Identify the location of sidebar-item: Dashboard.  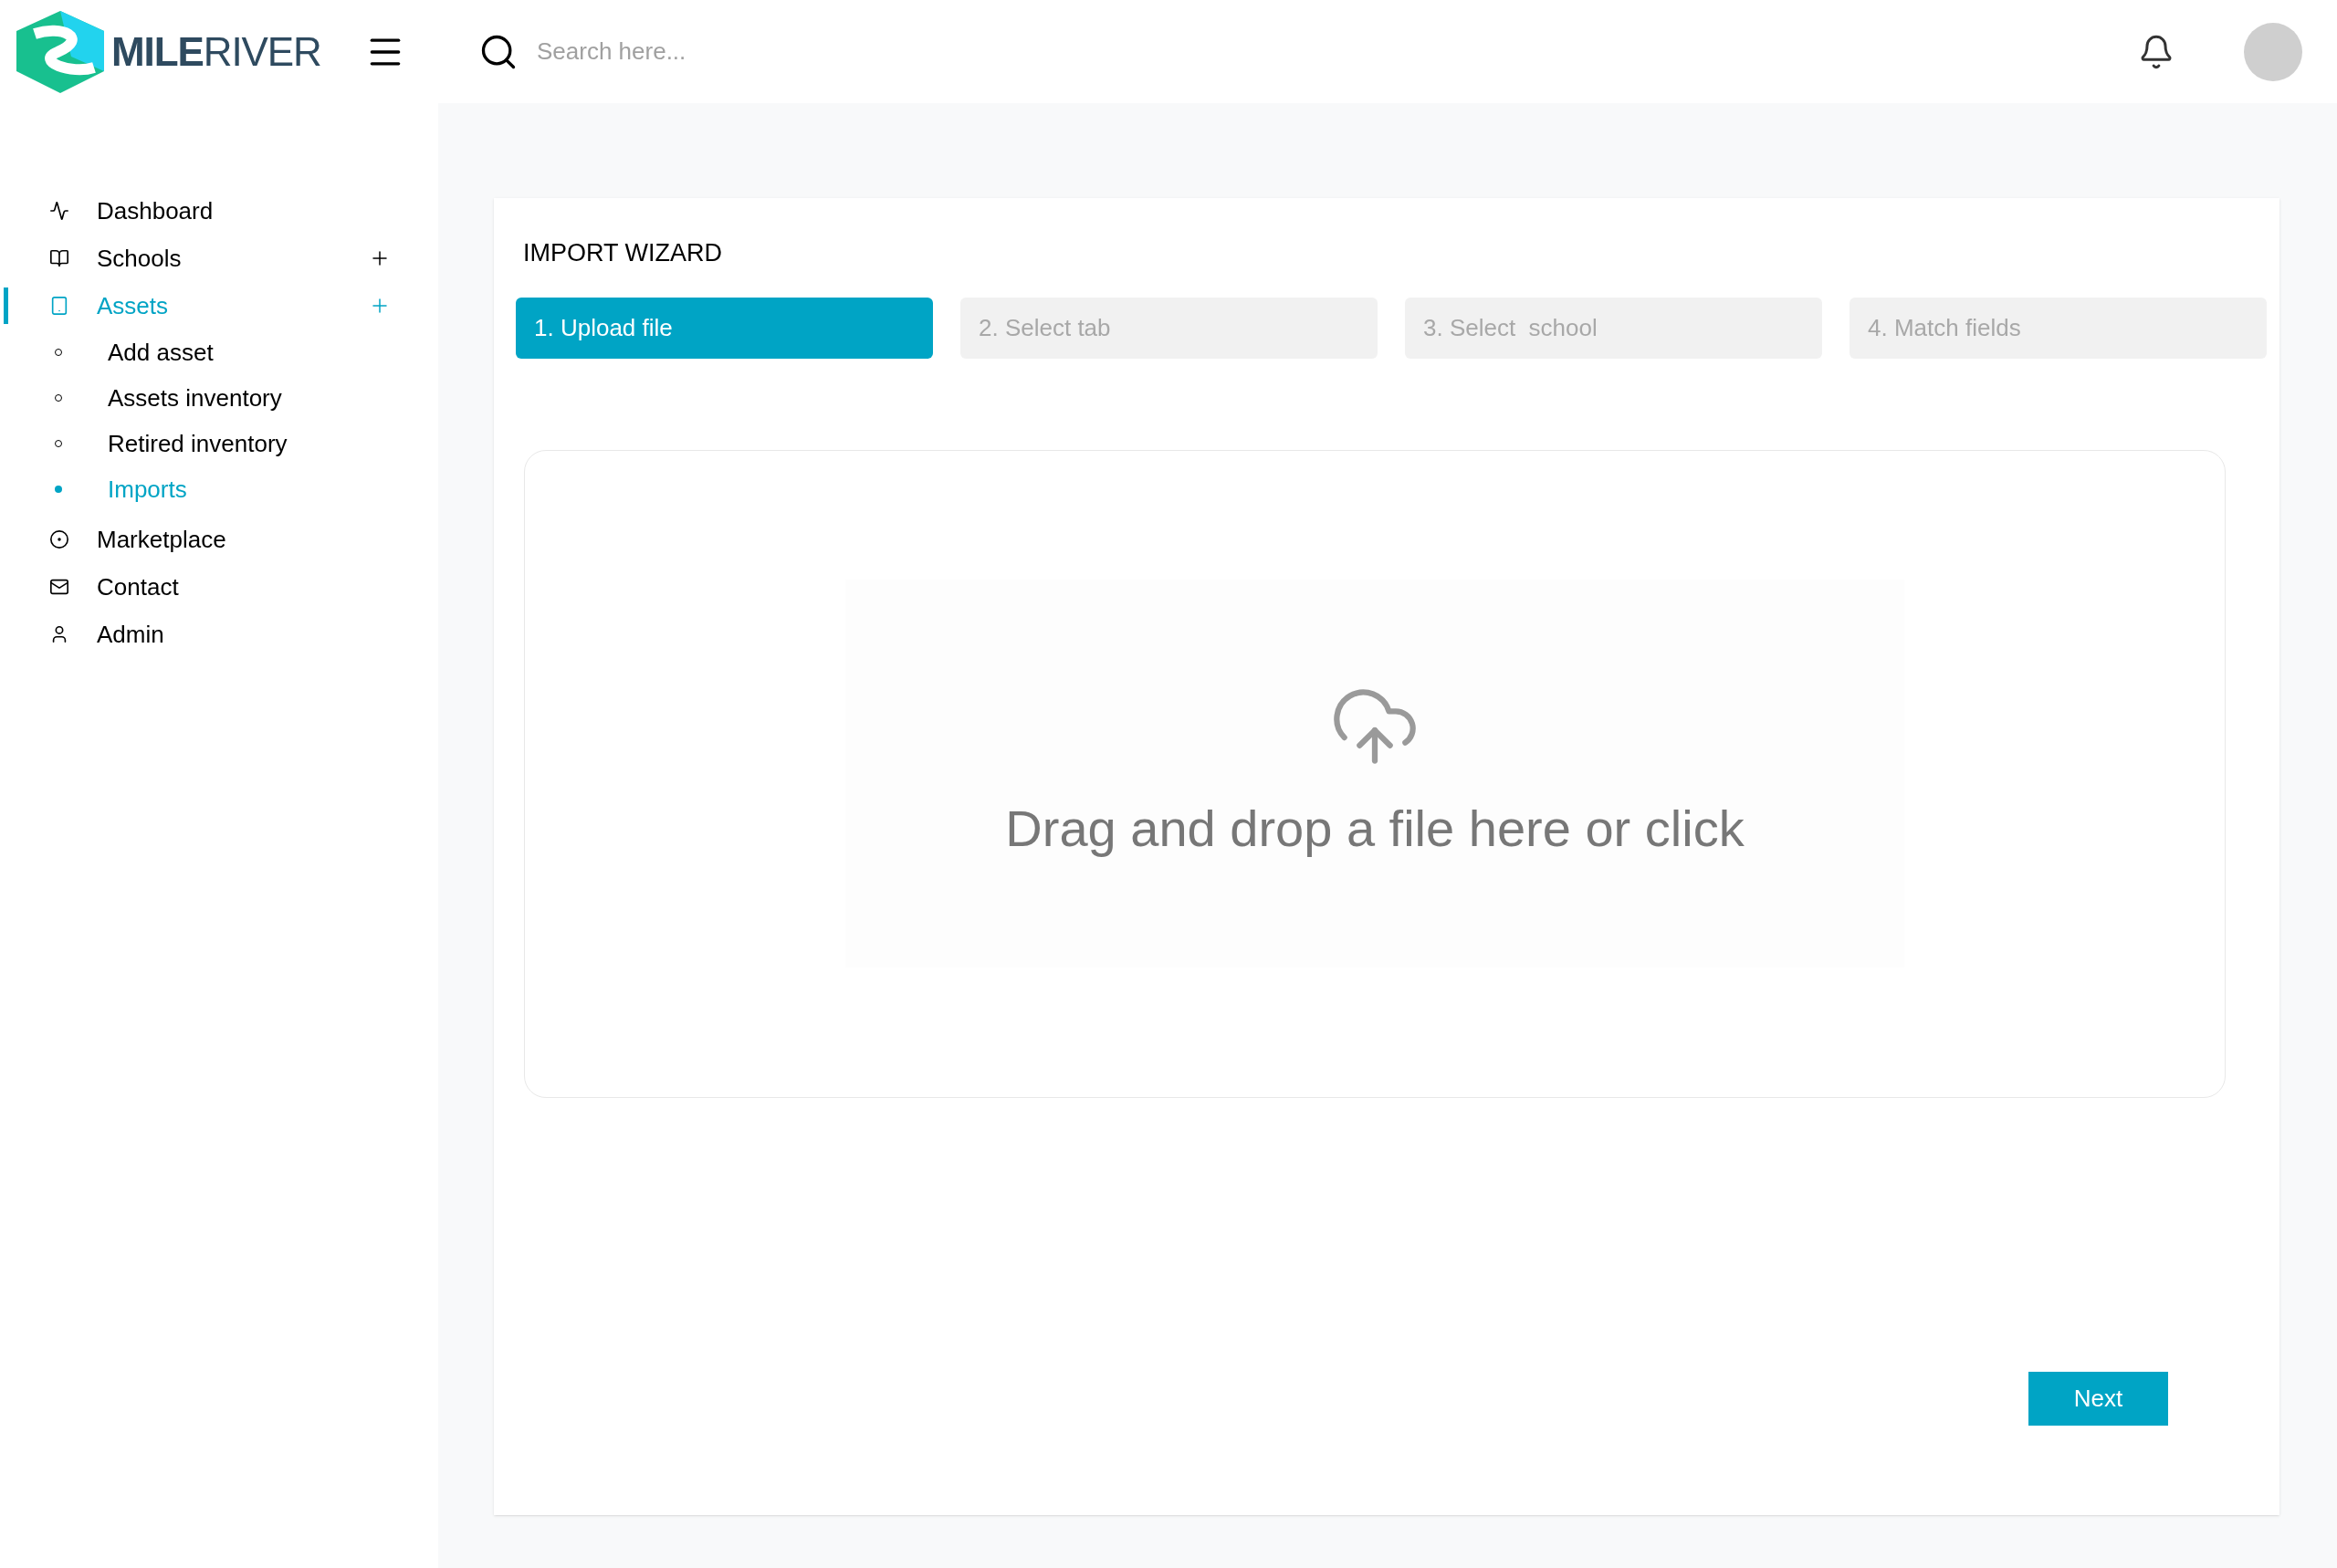
(219, 211).